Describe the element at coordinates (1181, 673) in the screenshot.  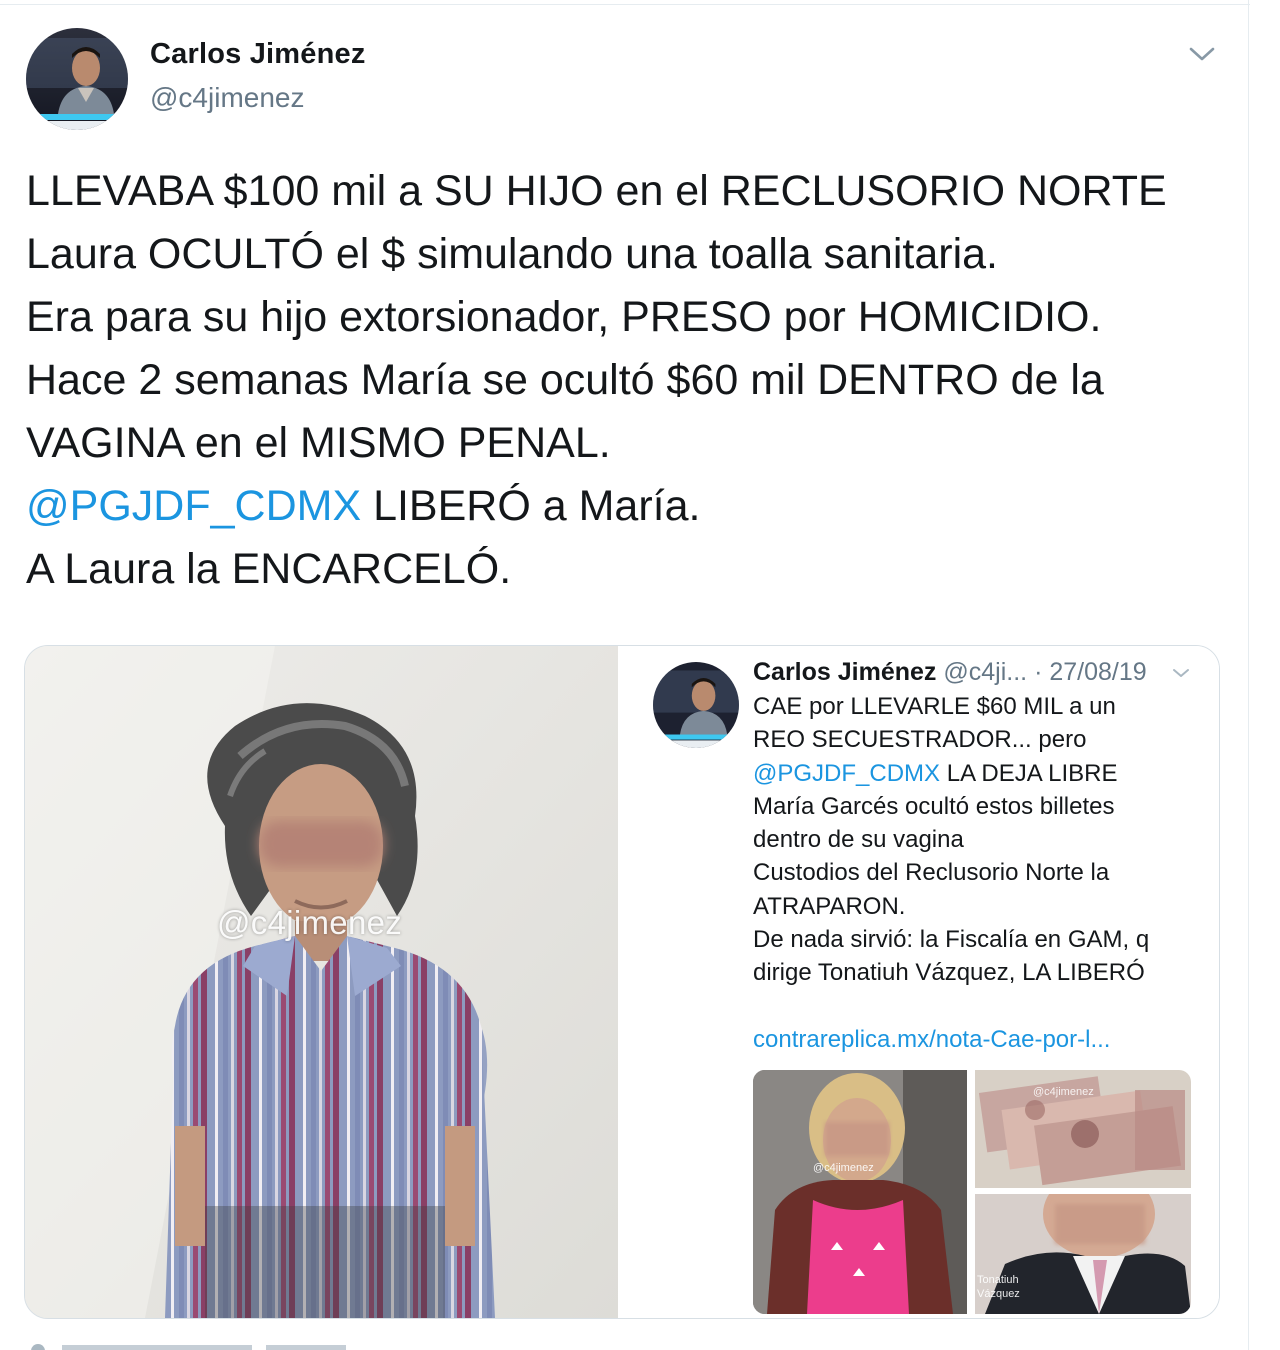
I see `quoted-chevron-down-icon` at that location.